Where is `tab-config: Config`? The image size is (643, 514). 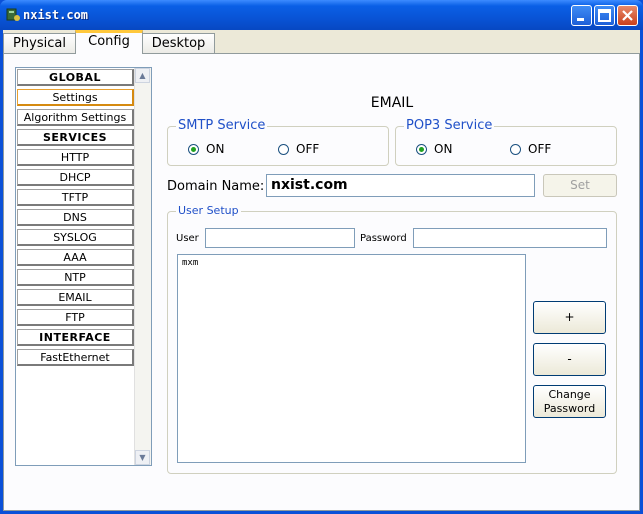 tab-config: Config is located at coordinates (109, 42).